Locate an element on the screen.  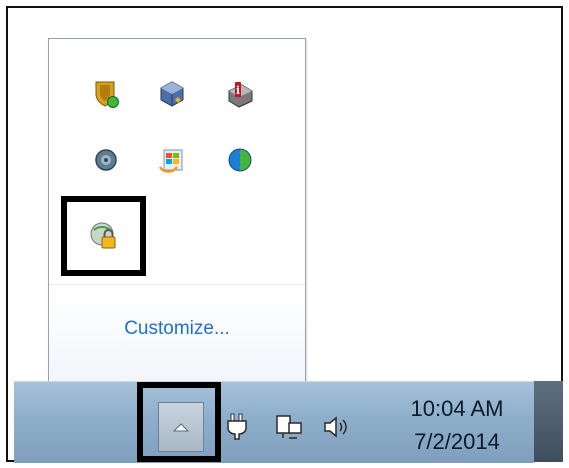
info-toolbox-icon: i is located at coordinates (240, 94).